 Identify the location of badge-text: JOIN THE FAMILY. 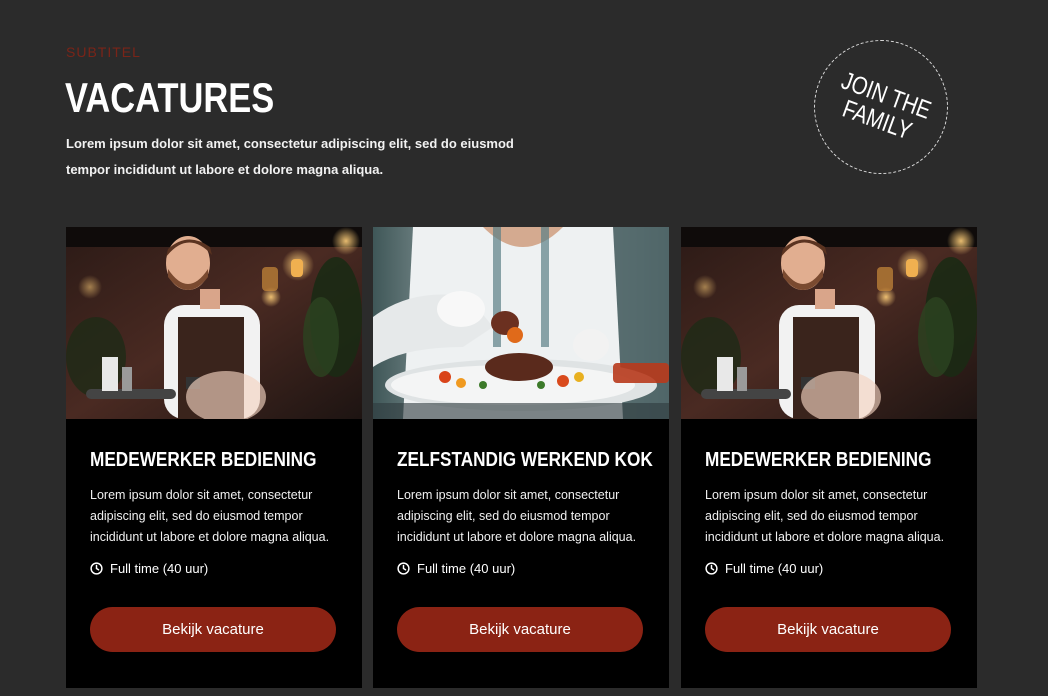
(882, 108).